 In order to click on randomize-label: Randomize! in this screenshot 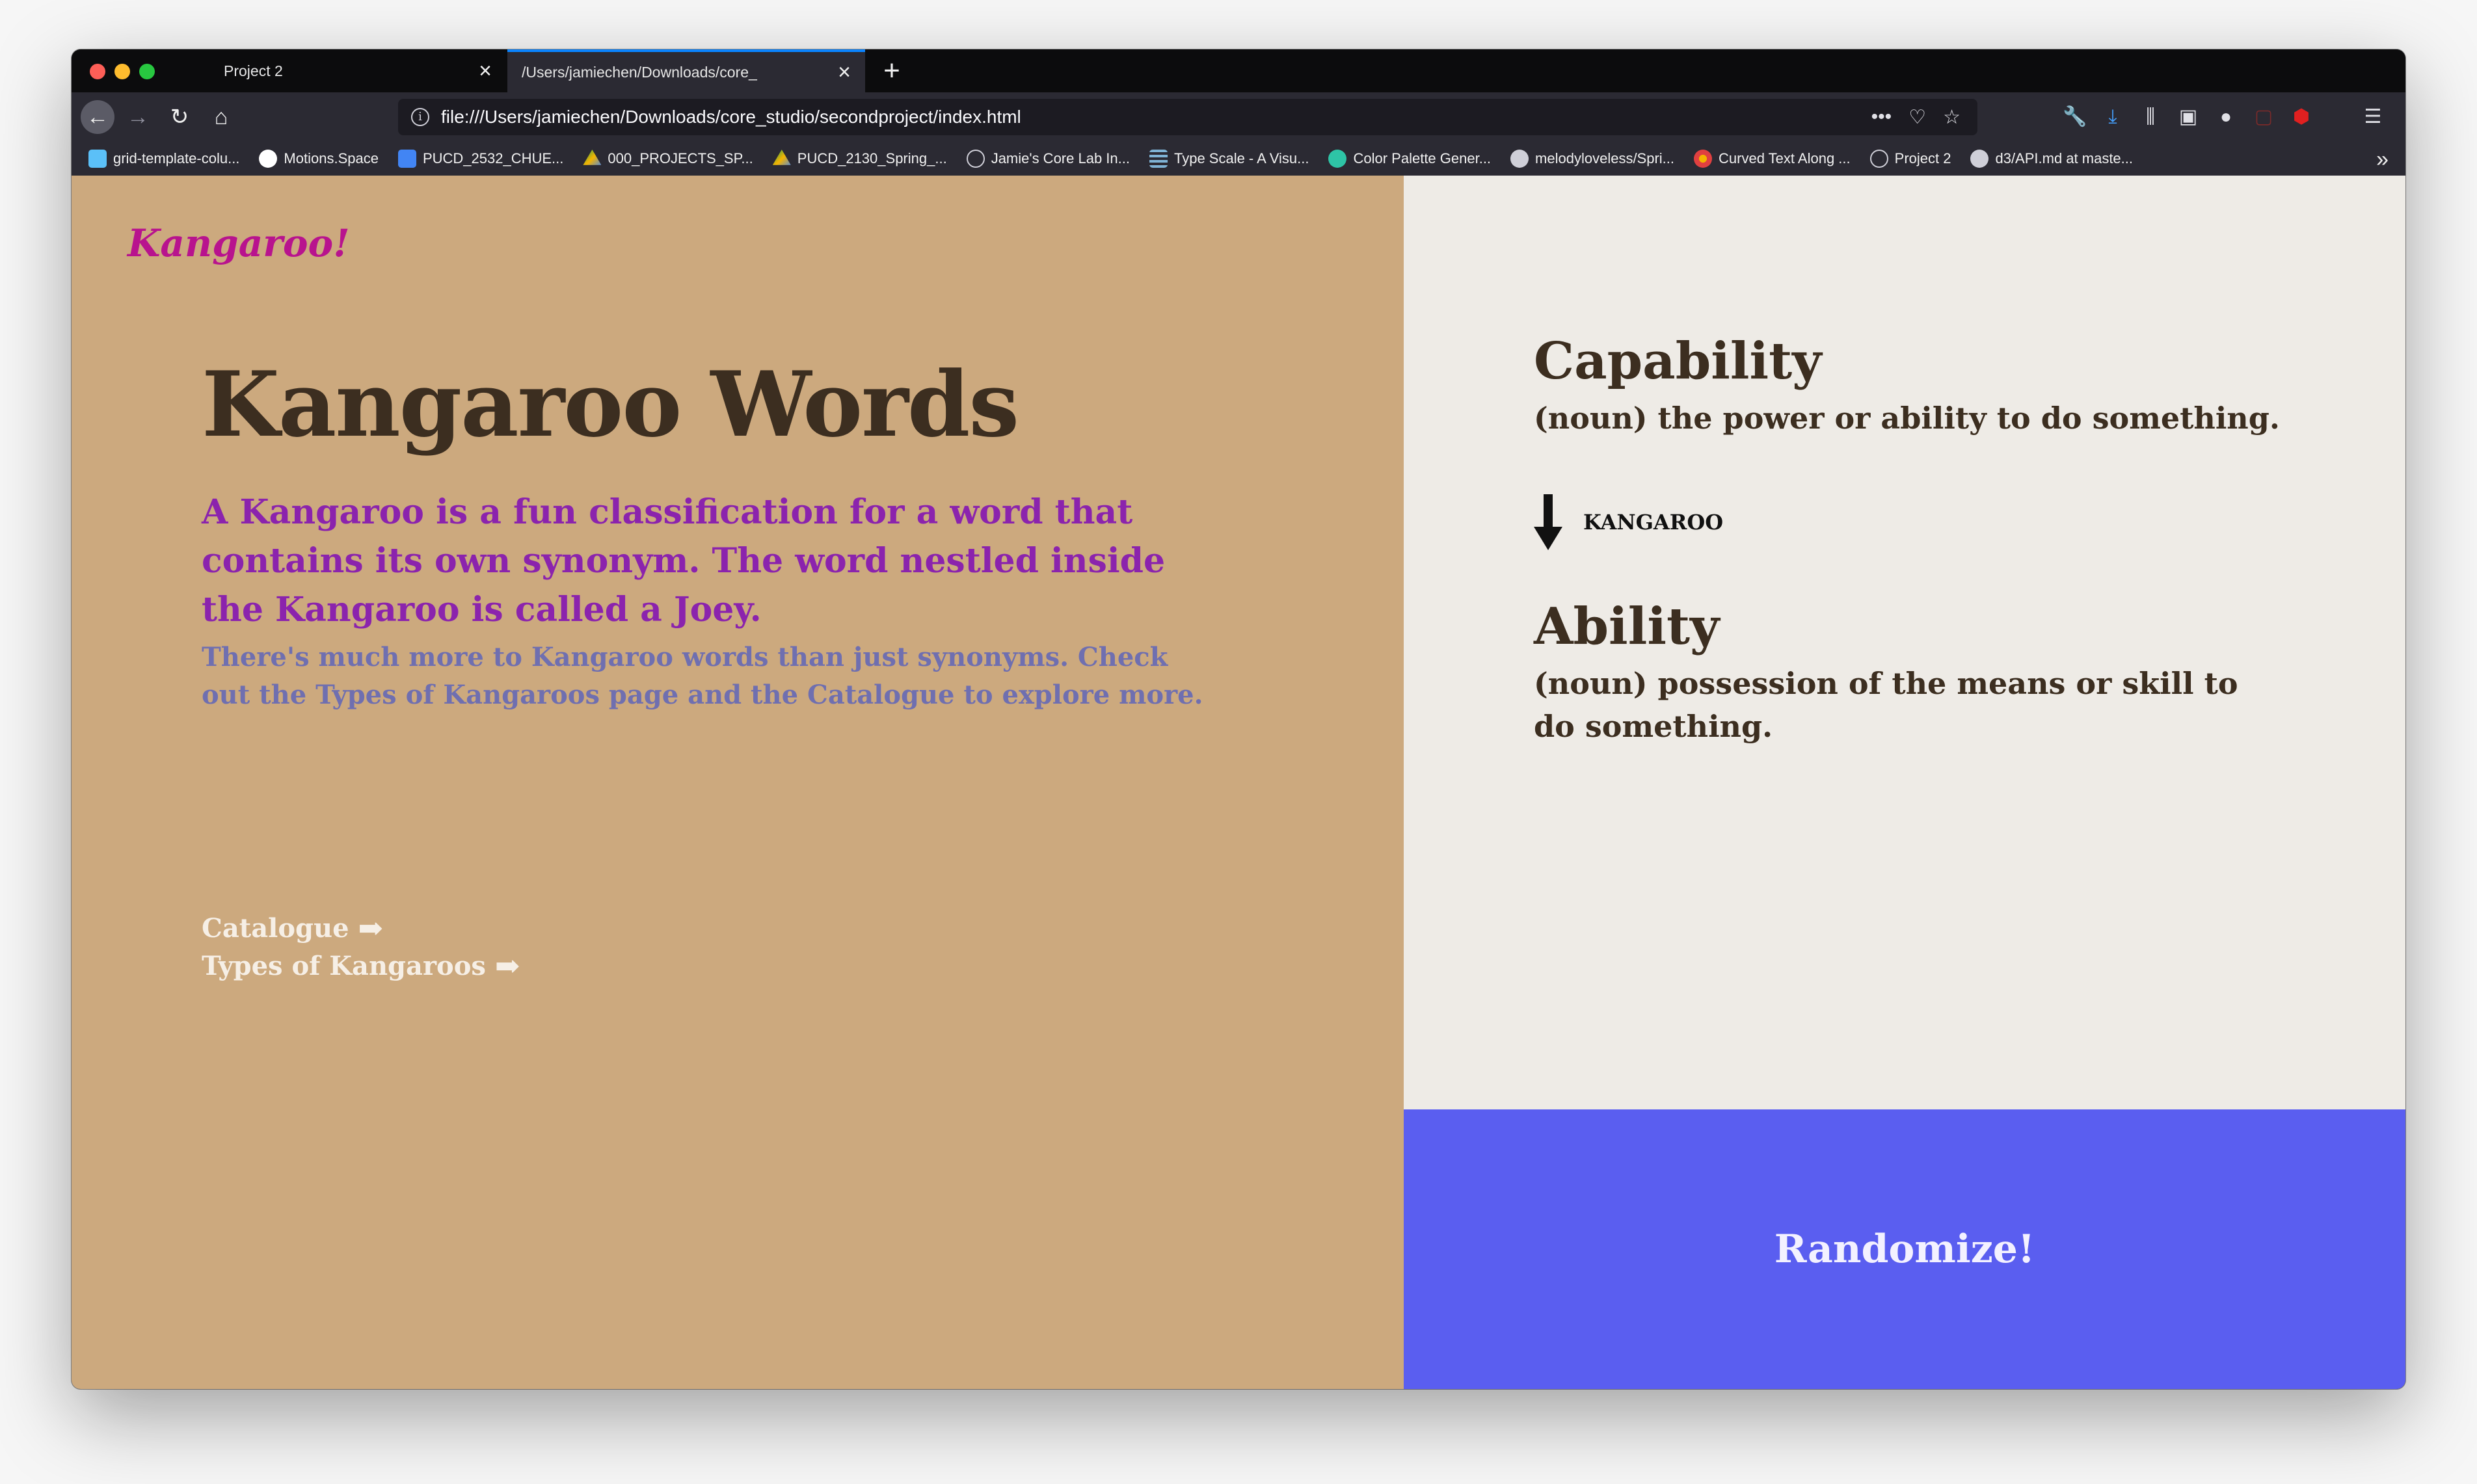, I will do `click(1904, 1249)`.